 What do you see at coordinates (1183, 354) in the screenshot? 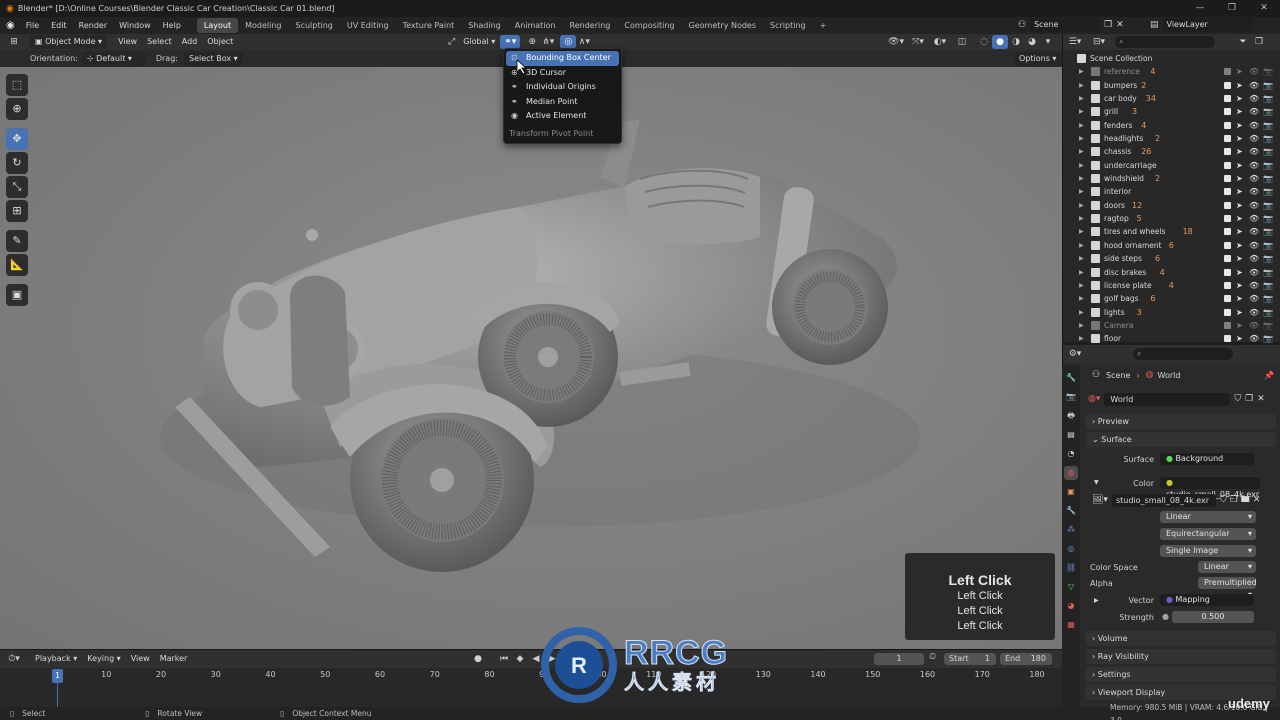
I see `properties-search-input: ⌕` at bounding box center [1183, 354].